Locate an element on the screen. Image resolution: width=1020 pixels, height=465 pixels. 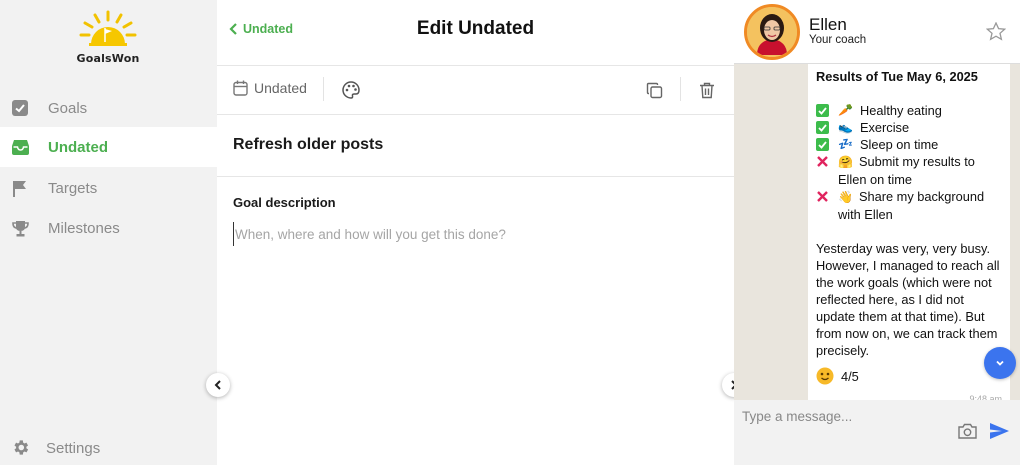
sidebar-item-goals: Goals is located at coordinates (108, 108).